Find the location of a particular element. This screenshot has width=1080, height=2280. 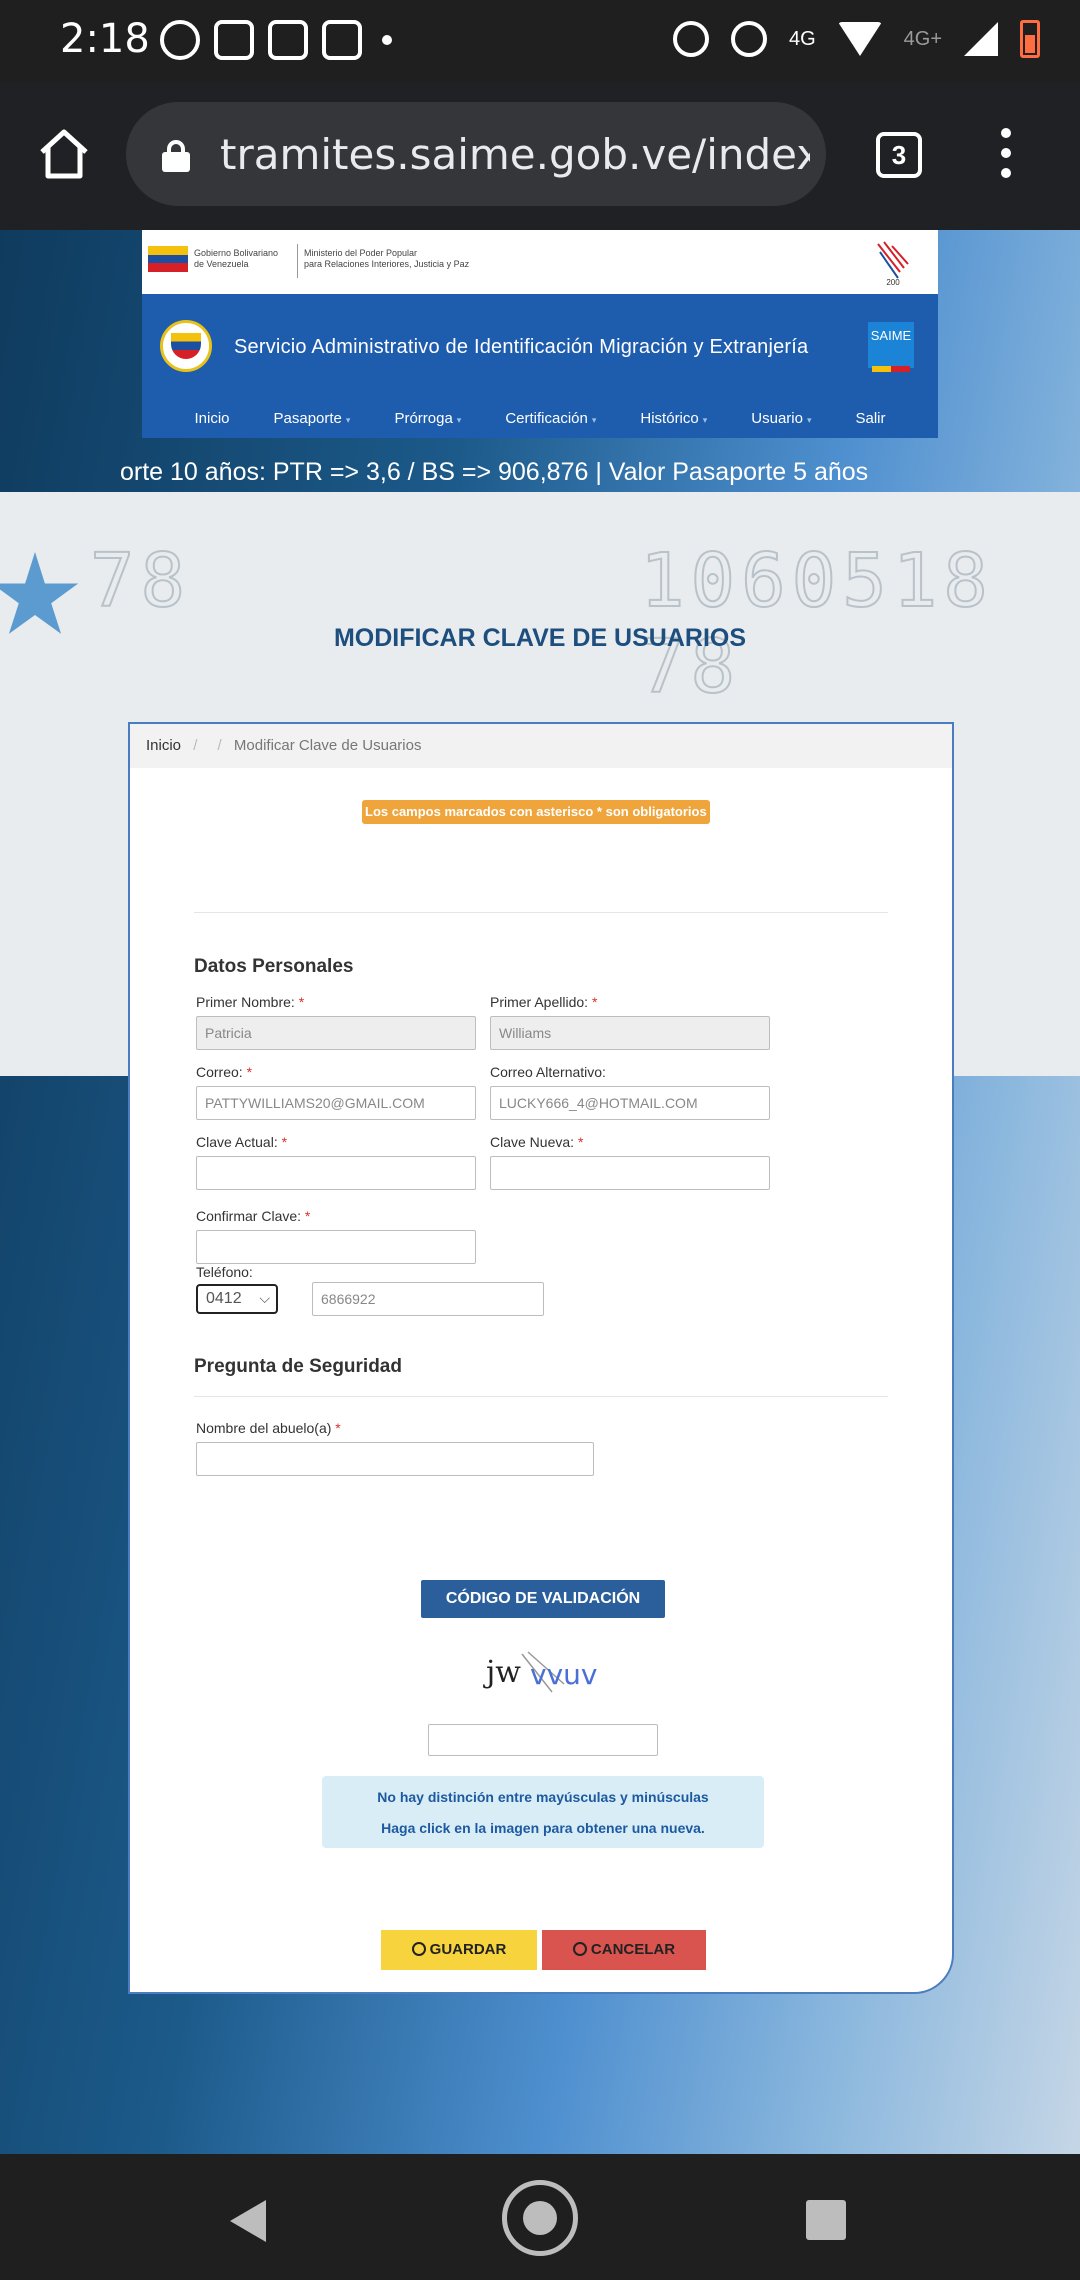

cancel-button: CANCELAR is located at coordinates (624, 1950).